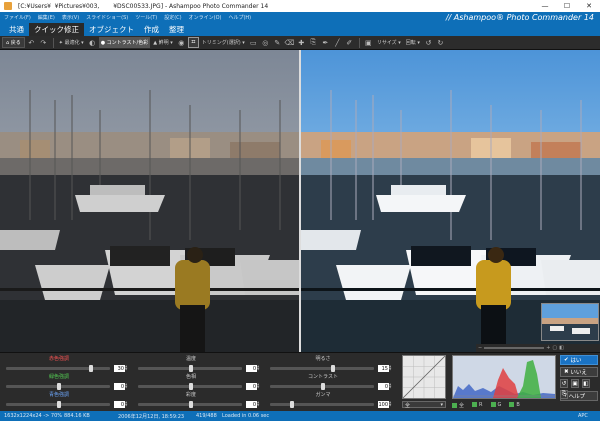 The height and width of the screenshot is (421, 600). I want to click on redo-icon: ↷, so click(43, 42).